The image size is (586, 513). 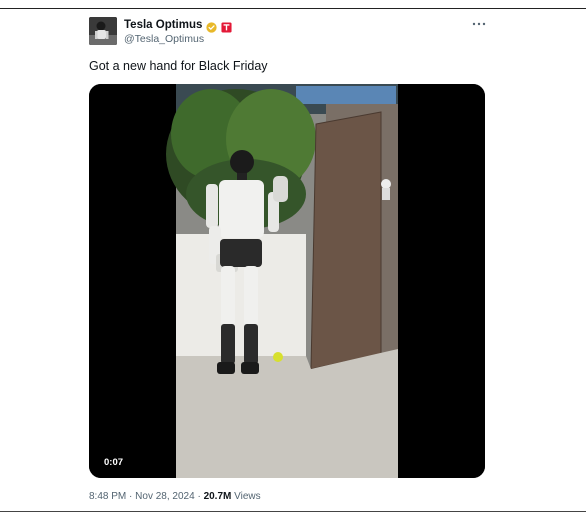 I want to click on author-row: Tesla Optimus, so click(x=178, y=25).